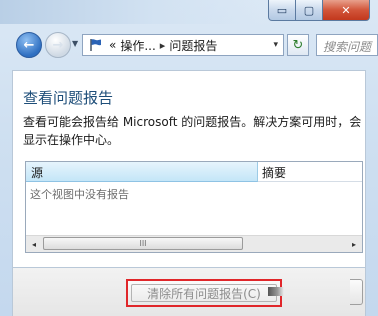  Describe the element at coordinates (96, 45) in the screenshot. I see `action-center-flag-icon` at that location.